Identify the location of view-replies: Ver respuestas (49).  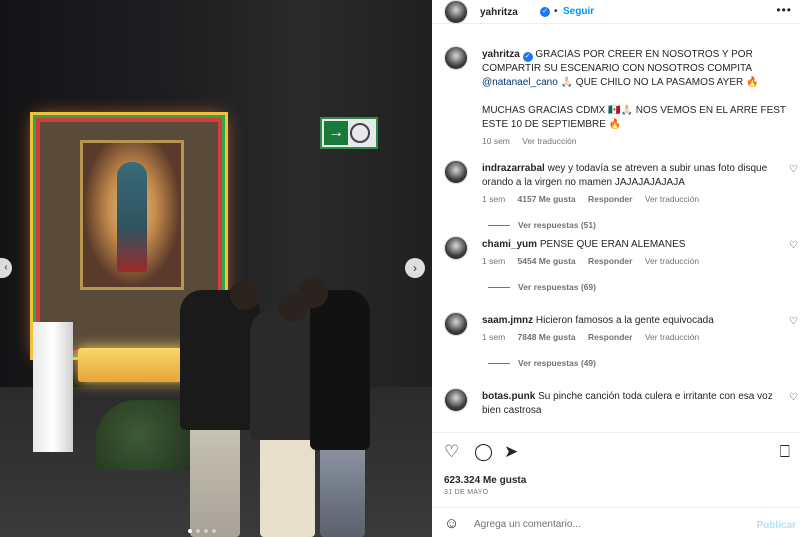
(542, 363).